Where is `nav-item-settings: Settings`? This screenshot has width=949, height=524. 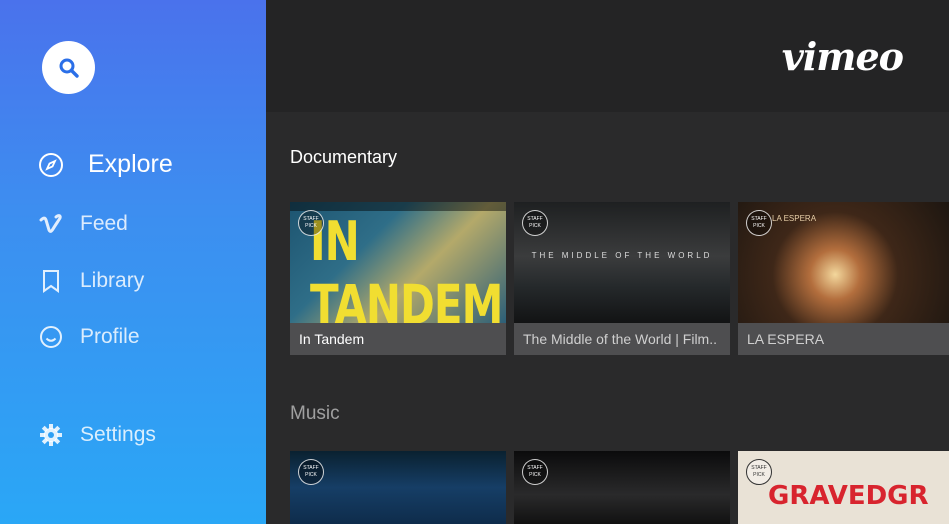
nav-item-settings: Settings is located at coordinates (97, 435).